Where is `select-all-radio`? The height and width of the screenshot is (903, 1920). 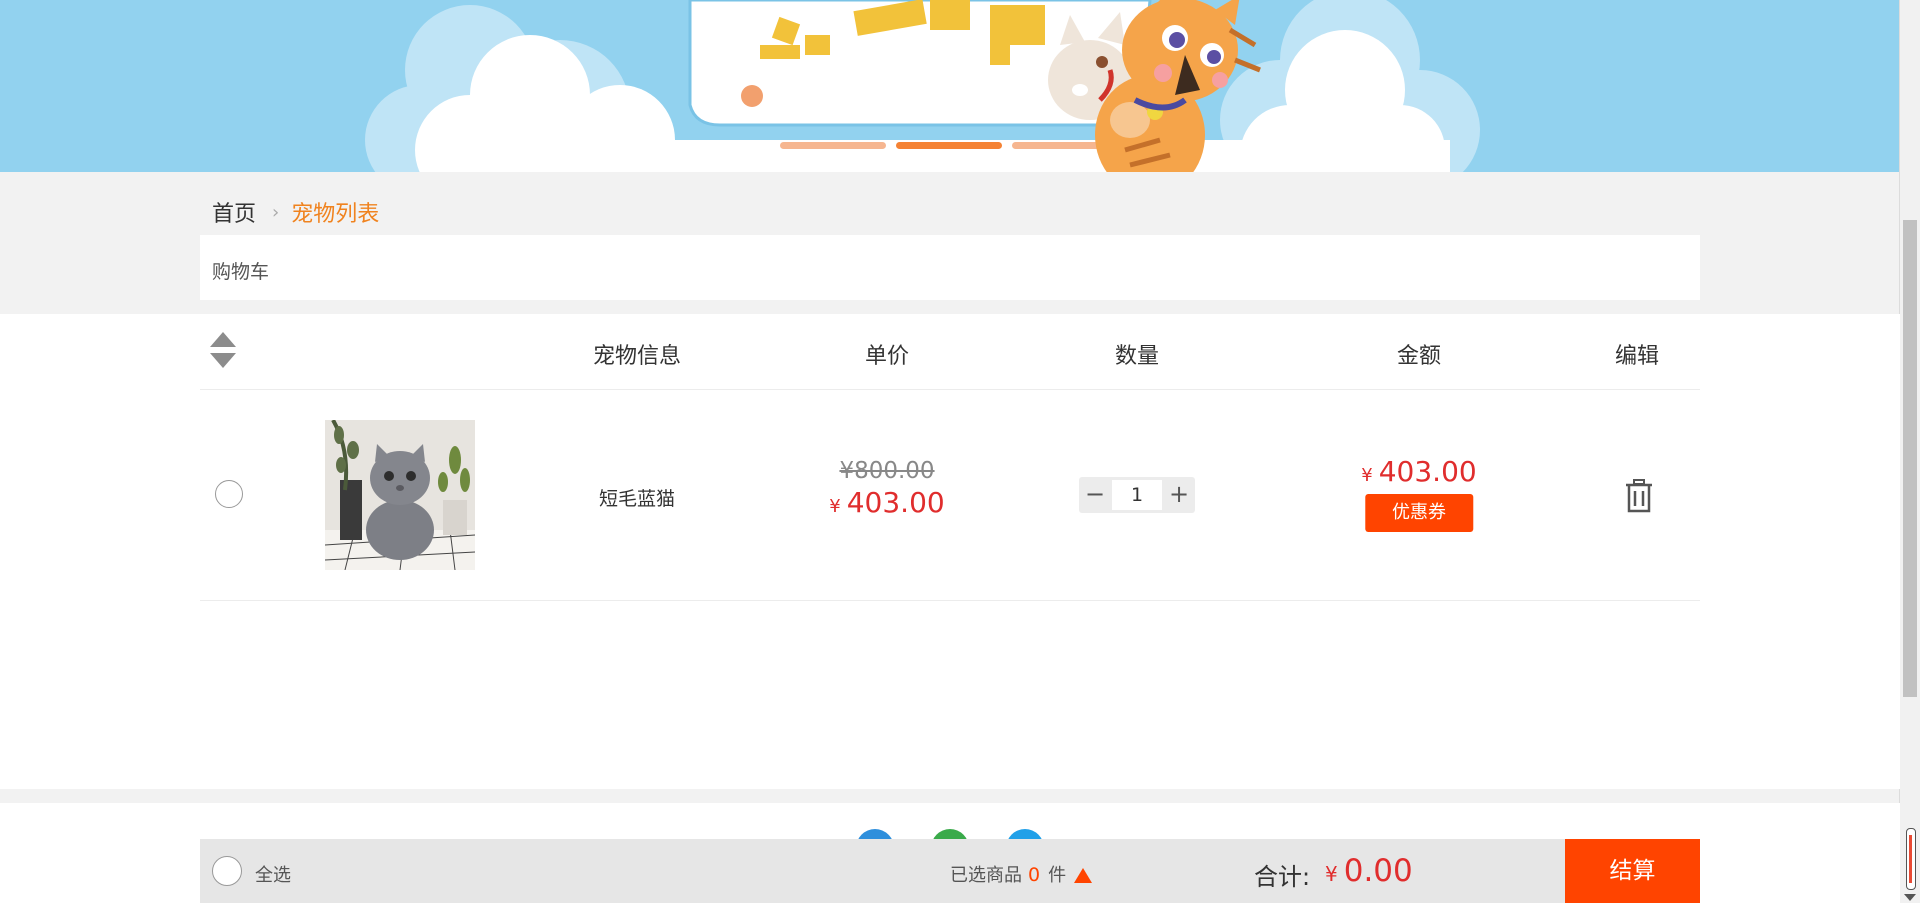
select-all-radio is located at coordinates (227, 871).